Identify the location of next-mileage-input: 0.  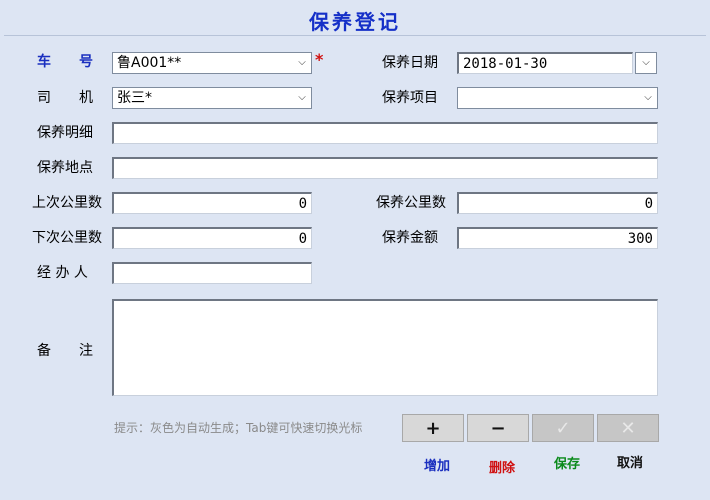
(212, 238).